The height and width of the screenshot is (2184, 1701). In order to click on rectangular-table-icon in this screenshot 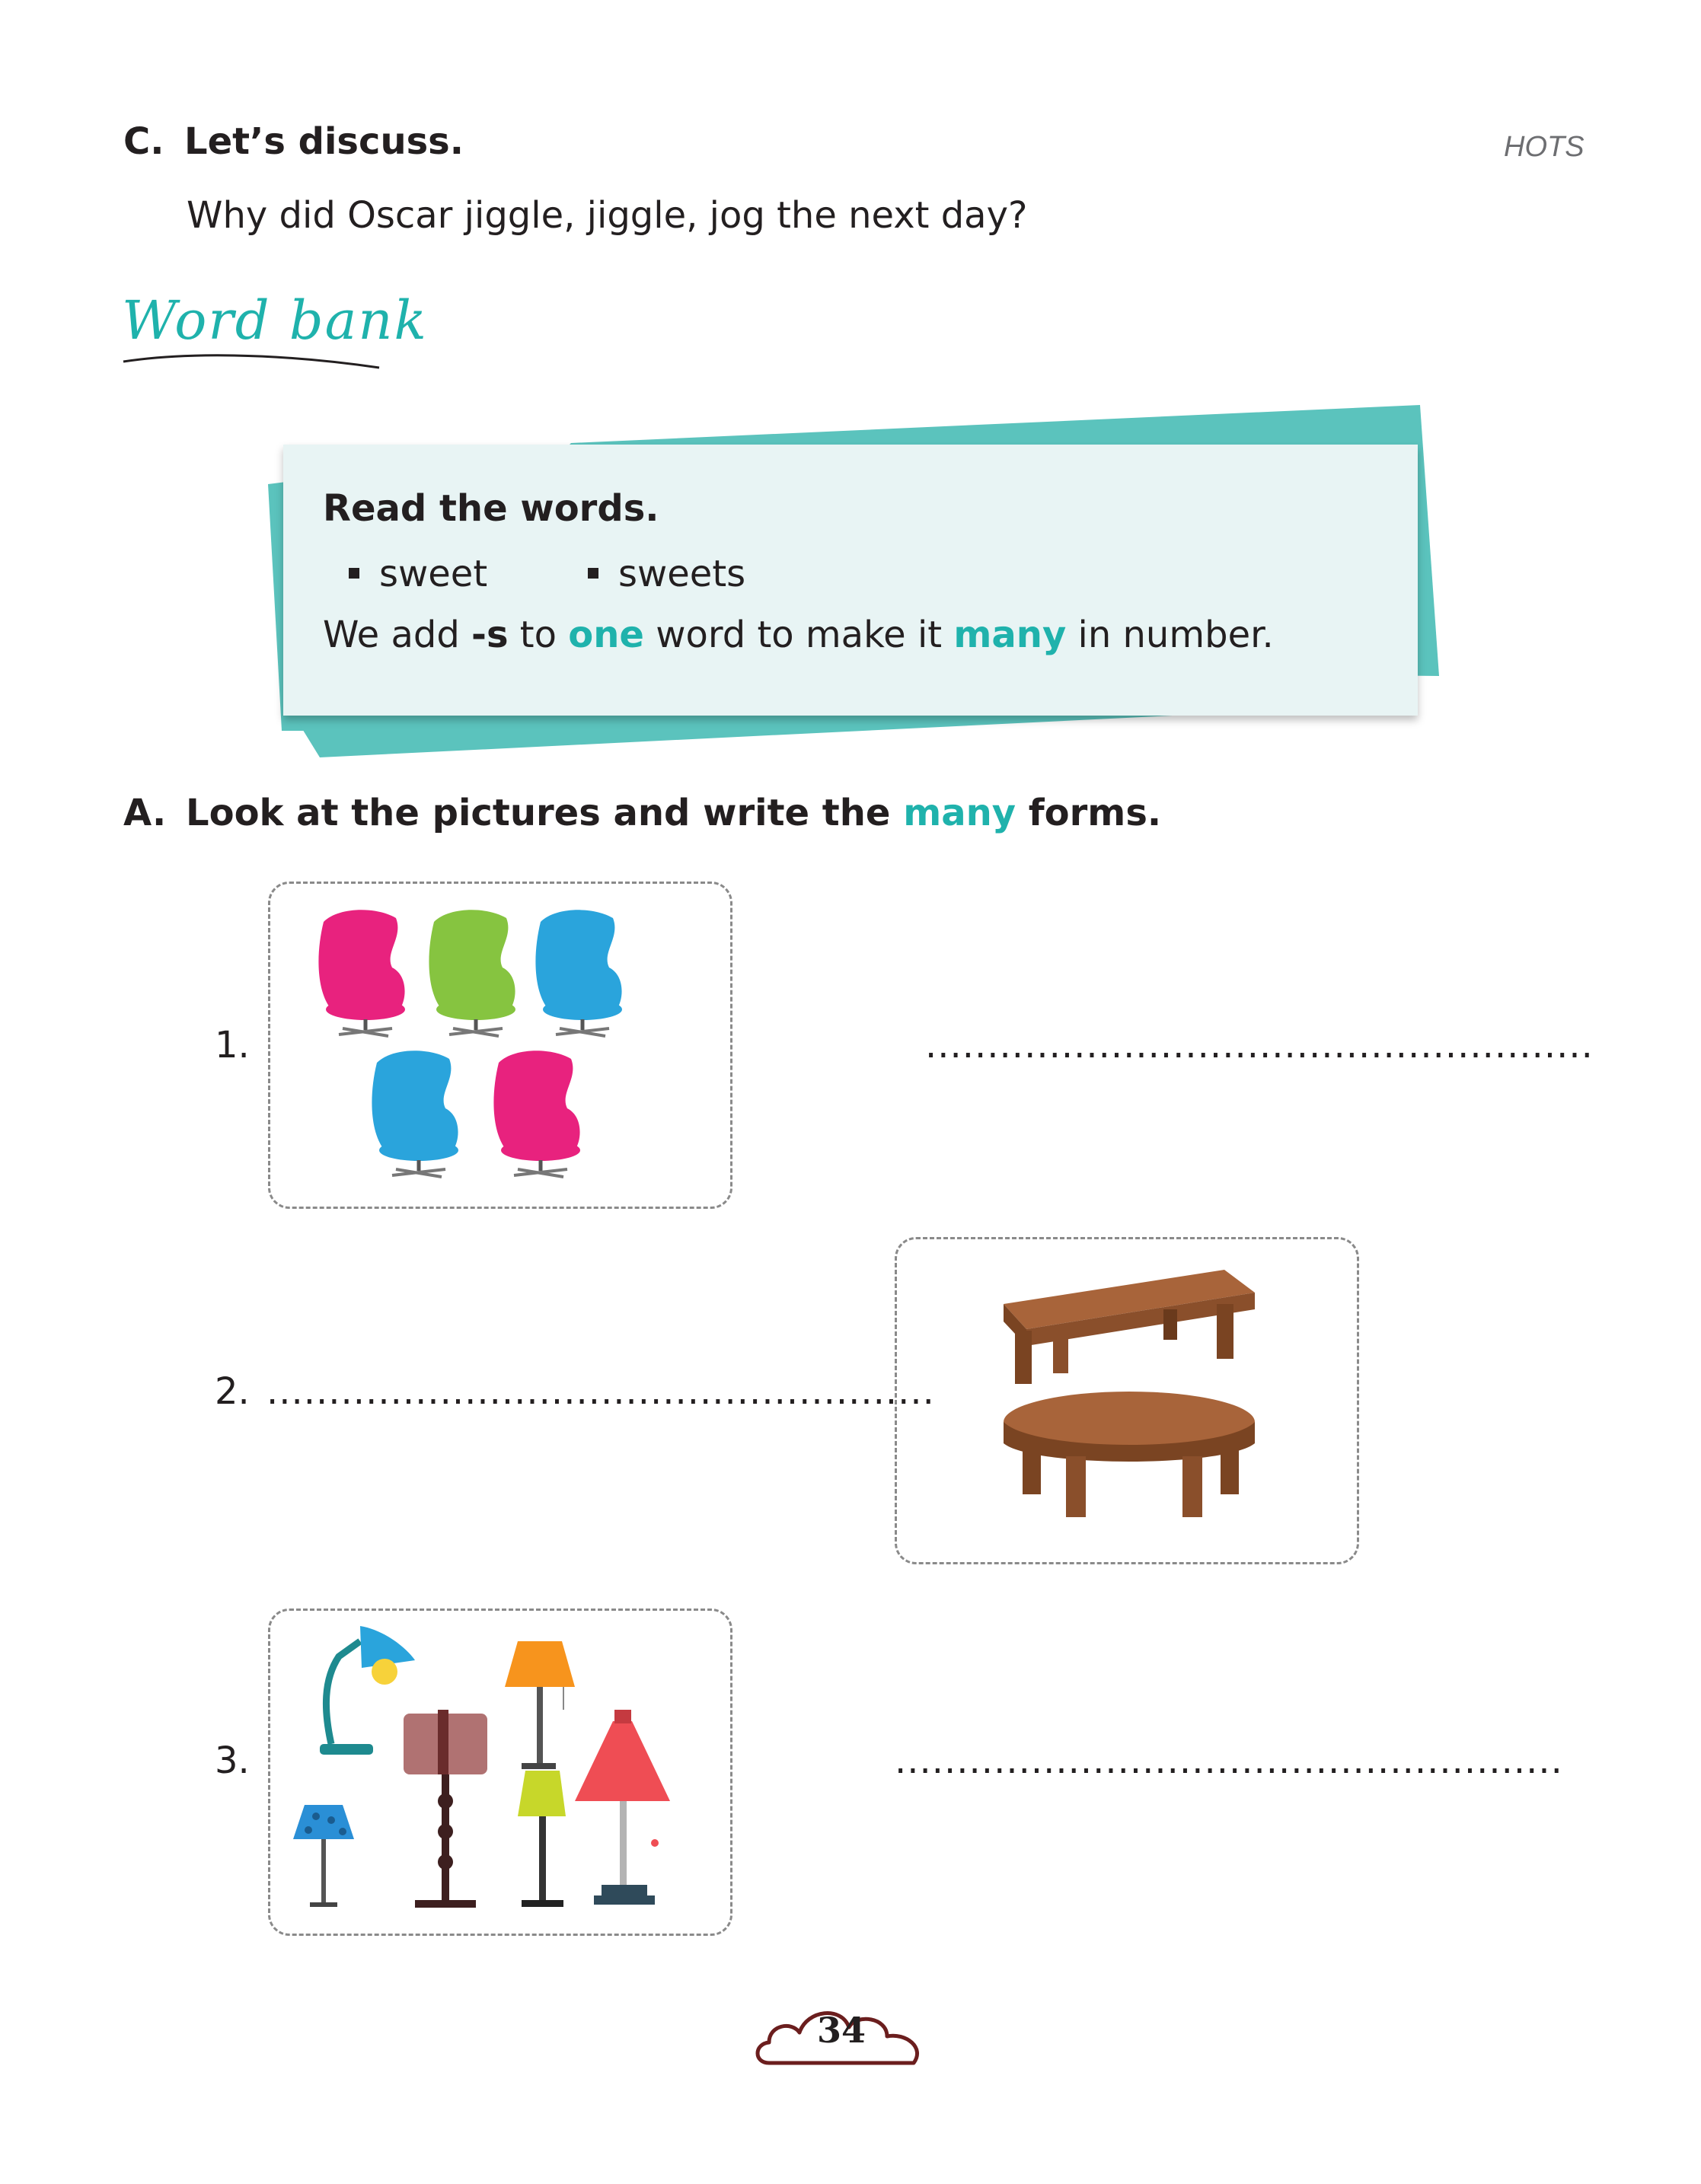, I will do `click(1129, 1327)`.